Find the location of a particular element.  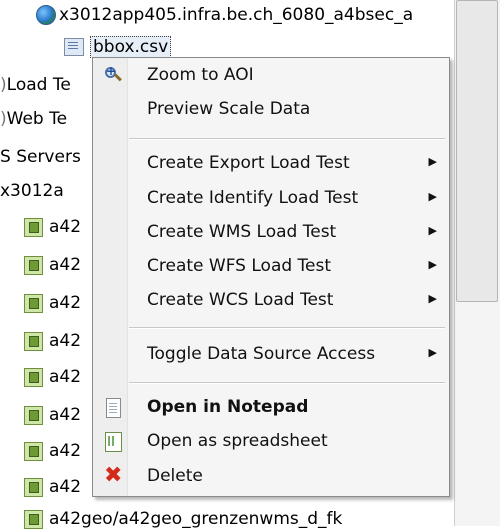

zoom-in-icon: + is located at coordinates (113, 75).